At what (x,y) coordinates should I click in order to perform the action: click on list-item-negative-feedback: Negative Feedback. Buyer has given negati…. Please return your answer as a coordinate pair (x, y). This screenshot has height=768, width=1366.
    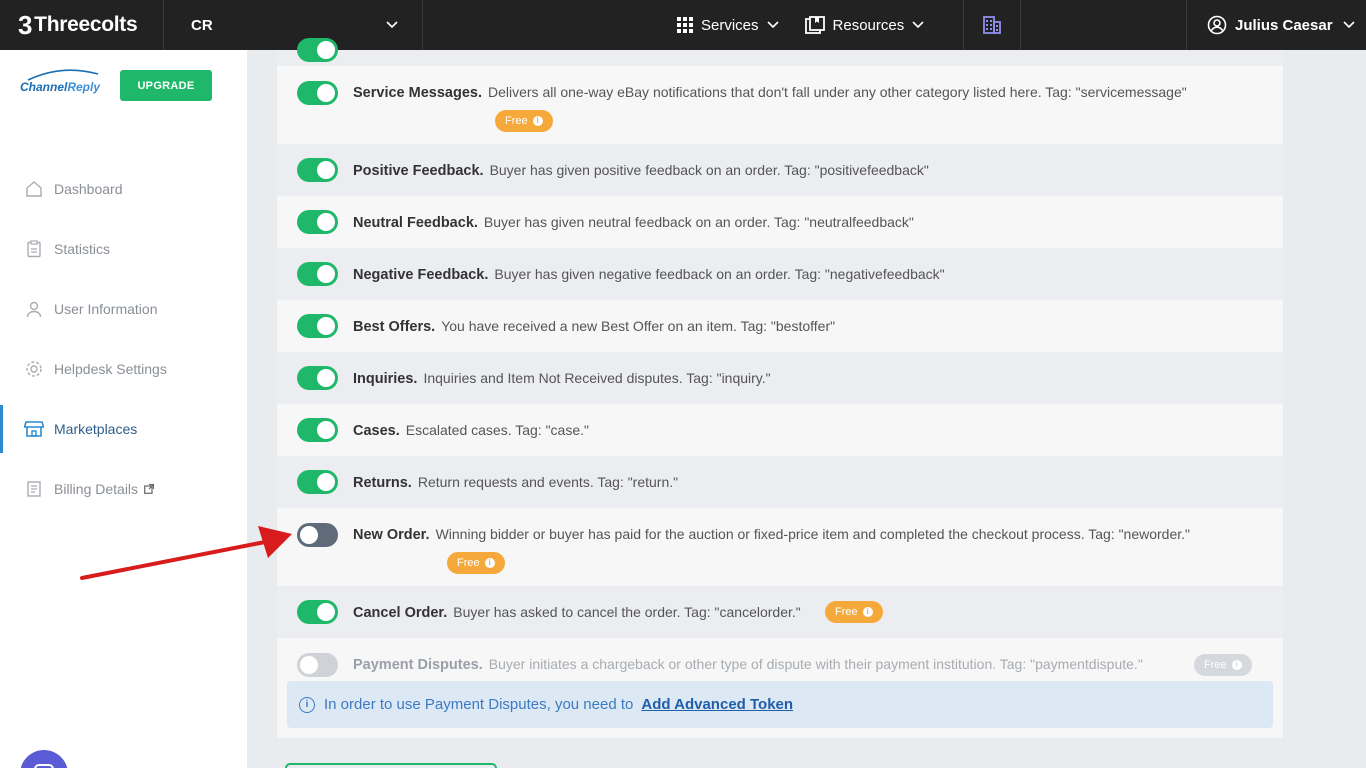
    Looking at the image, I should click on (780, 274).